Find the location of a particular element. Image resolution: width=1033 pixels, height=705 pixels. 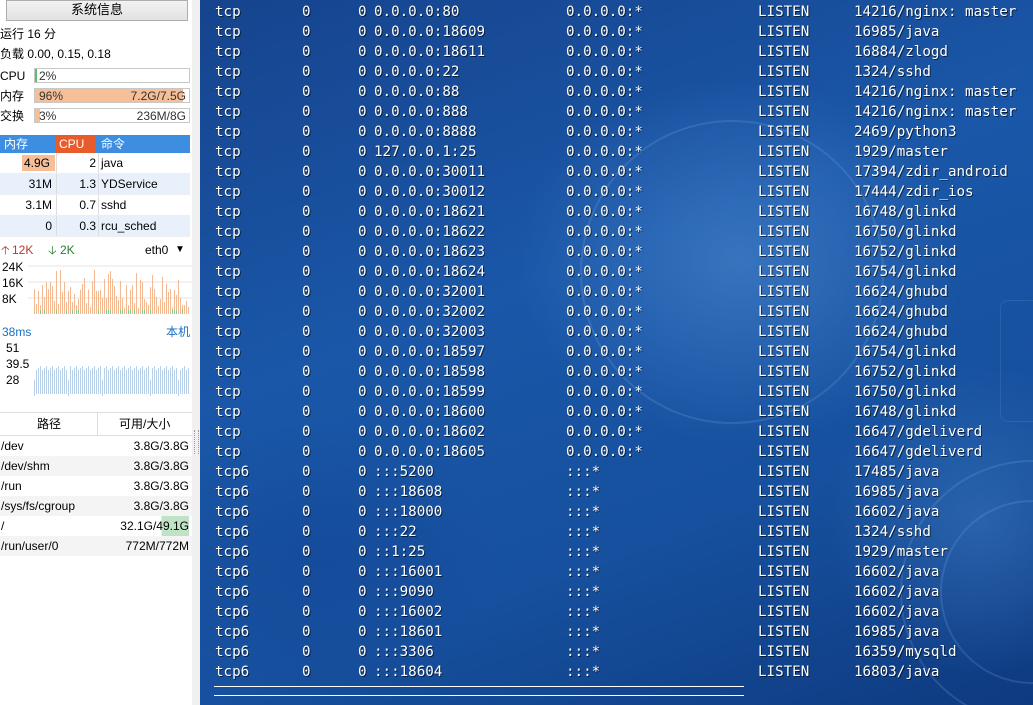

netstat-cell: 14216/nginx: master is located at coordinates (935, 12).